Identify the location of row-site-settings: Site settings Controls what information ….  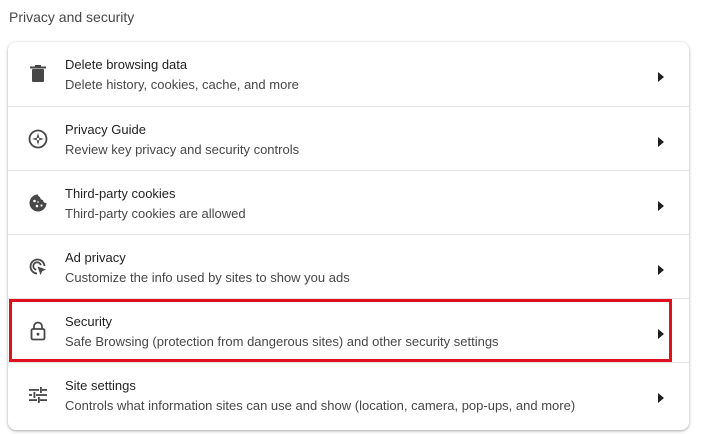
(348, 394).